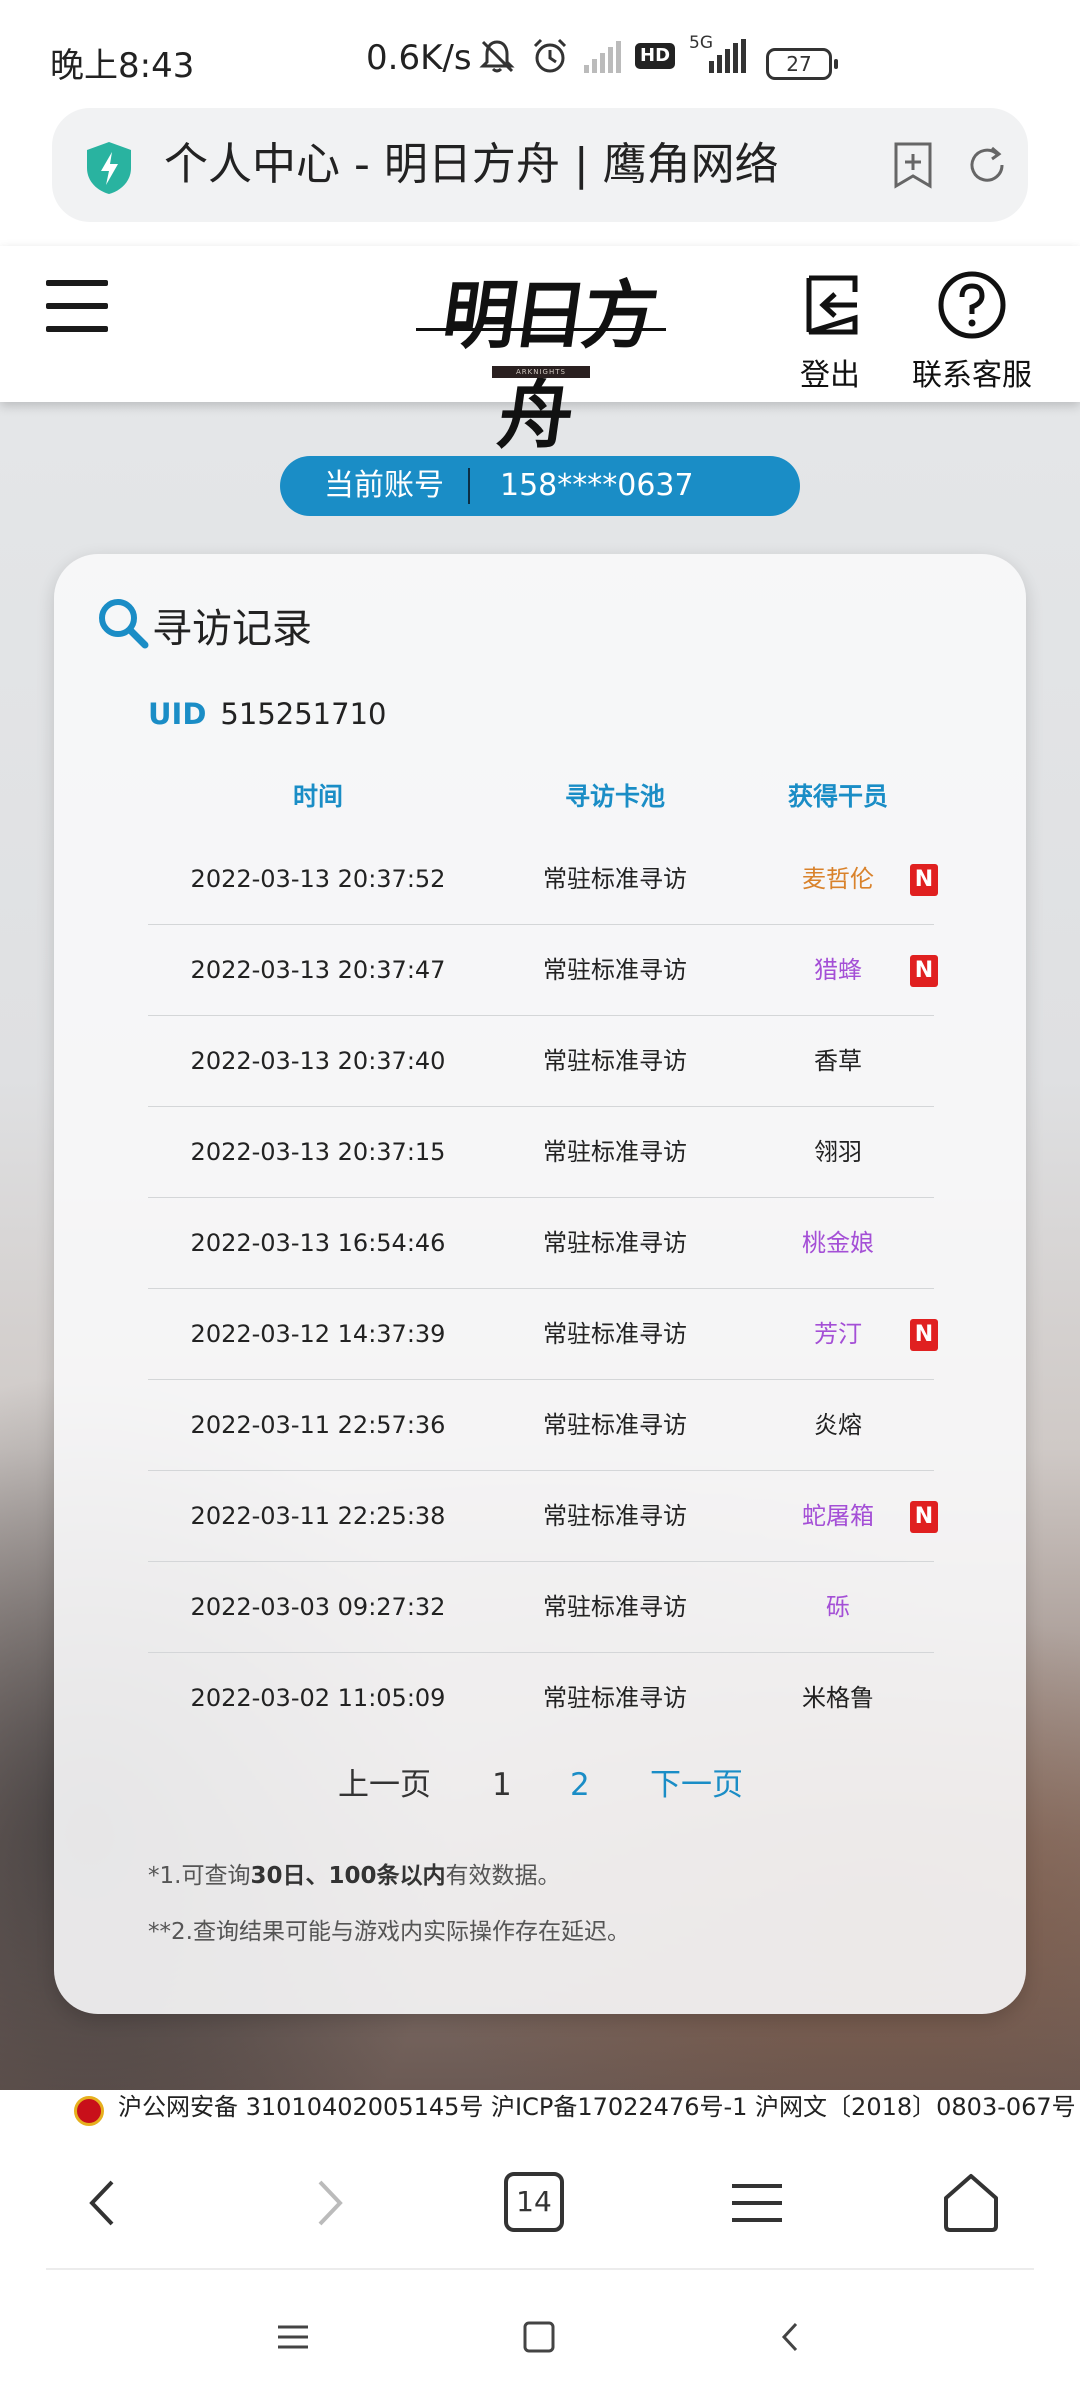 The height and width of the screenshot is (2400, 1080). I want to click on logo-subtext: ARKNIGHTS, so click(541, 372).